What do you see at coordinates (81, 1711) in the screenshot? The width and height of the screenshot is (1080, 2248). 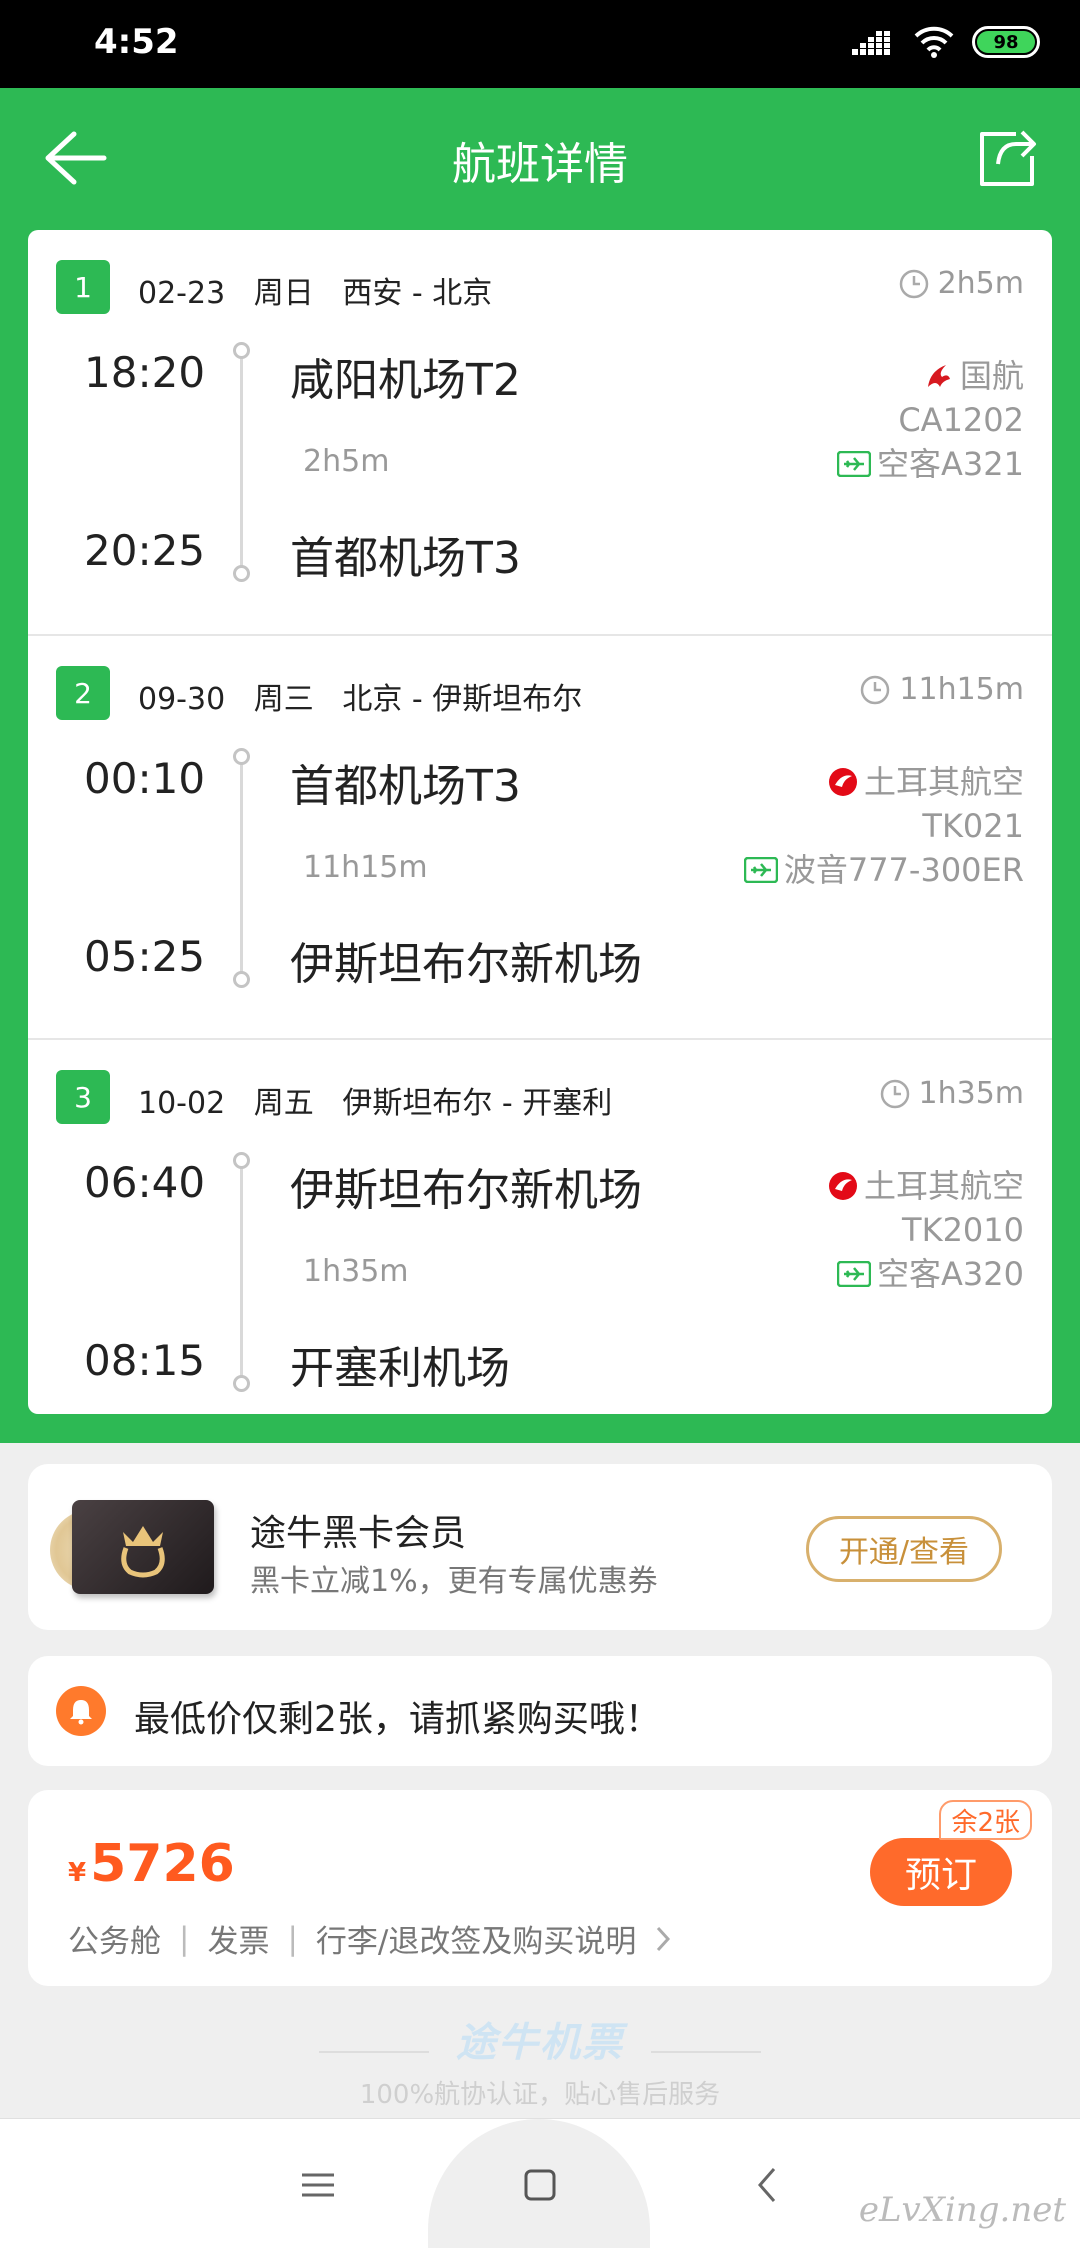 I see `bell-icon` at bounding box center [81, 1711].